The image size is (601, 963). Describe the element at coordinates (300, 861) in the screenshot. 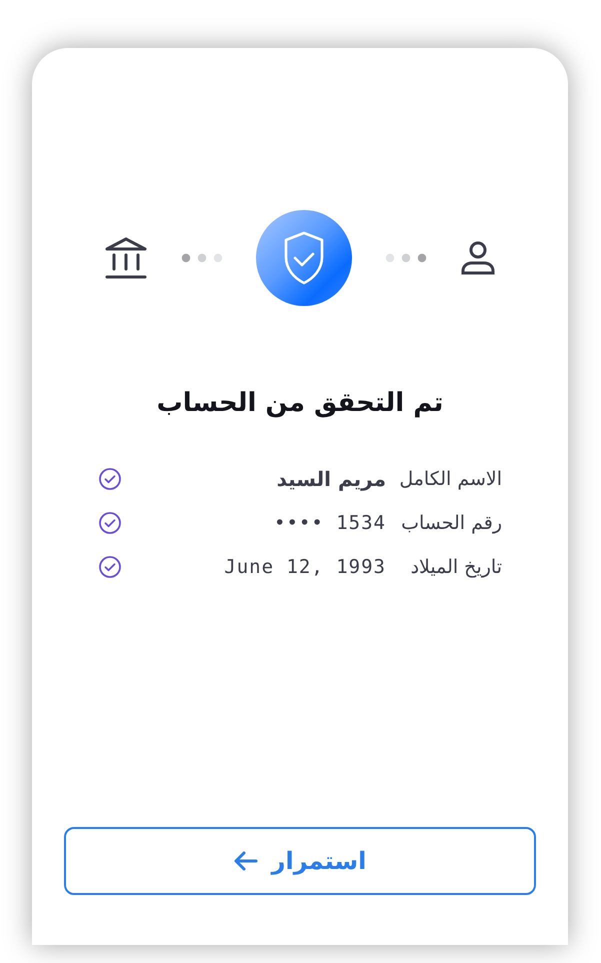

I see `continue-button: استمرار` at that location.